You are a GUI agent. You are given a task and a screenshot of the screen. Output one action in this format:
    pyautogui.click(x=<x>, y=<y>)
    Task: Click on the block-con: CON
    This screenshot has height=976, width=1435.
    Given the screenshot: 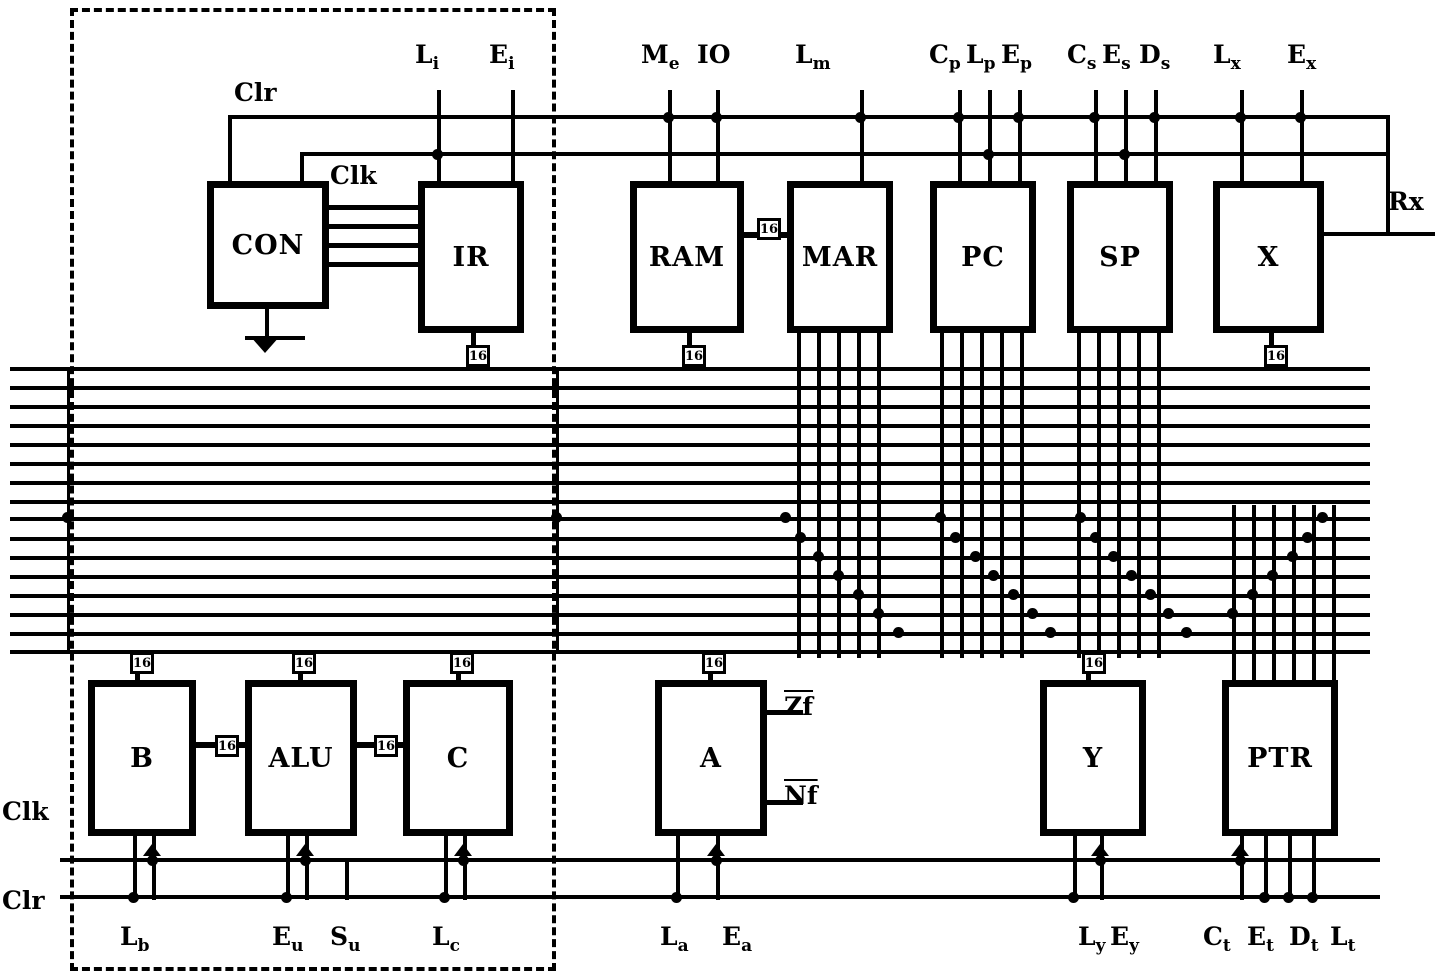 What is the action you would take?
    pyautogui.click(x=268, y=245)
    